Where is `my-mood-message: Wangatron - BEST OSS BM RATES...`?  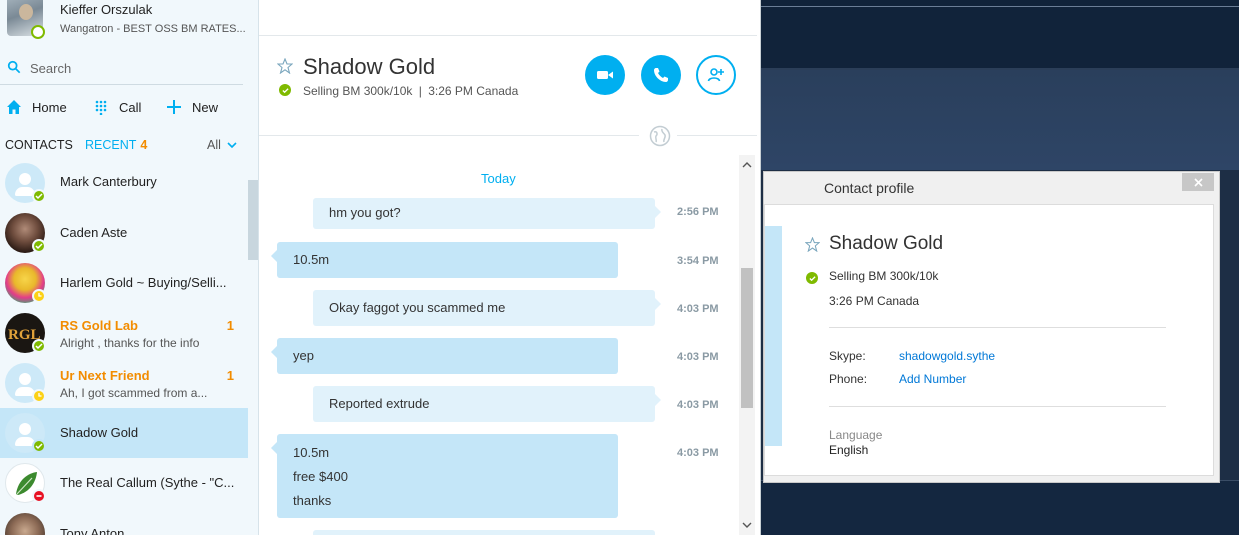
my-mood-message: Wangatron - BEST OSS BM RATES... is located at coordinates (153, 29).